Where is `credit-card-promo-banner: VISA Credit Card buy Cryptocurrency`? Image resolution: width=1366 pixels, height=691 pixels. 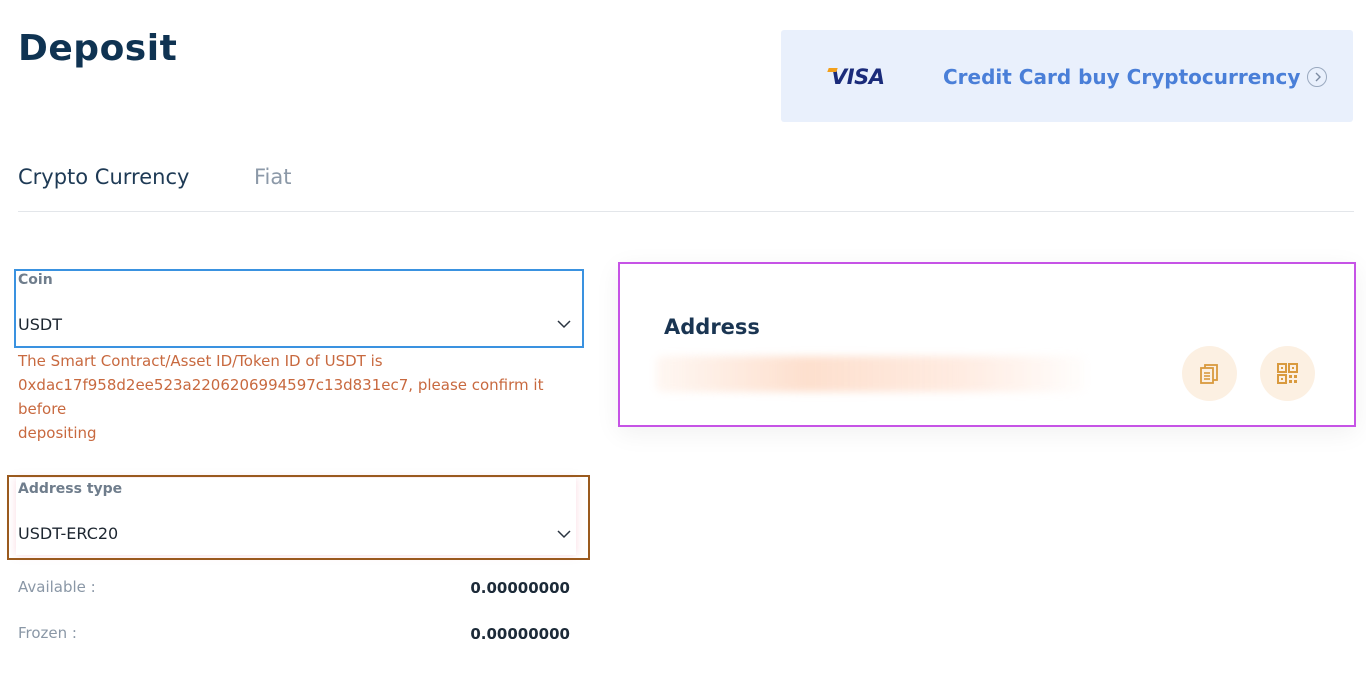 credit-card-promo-banner: VISA Credit Card buy Cryptocurrency is located at coordinates (1067, 76).